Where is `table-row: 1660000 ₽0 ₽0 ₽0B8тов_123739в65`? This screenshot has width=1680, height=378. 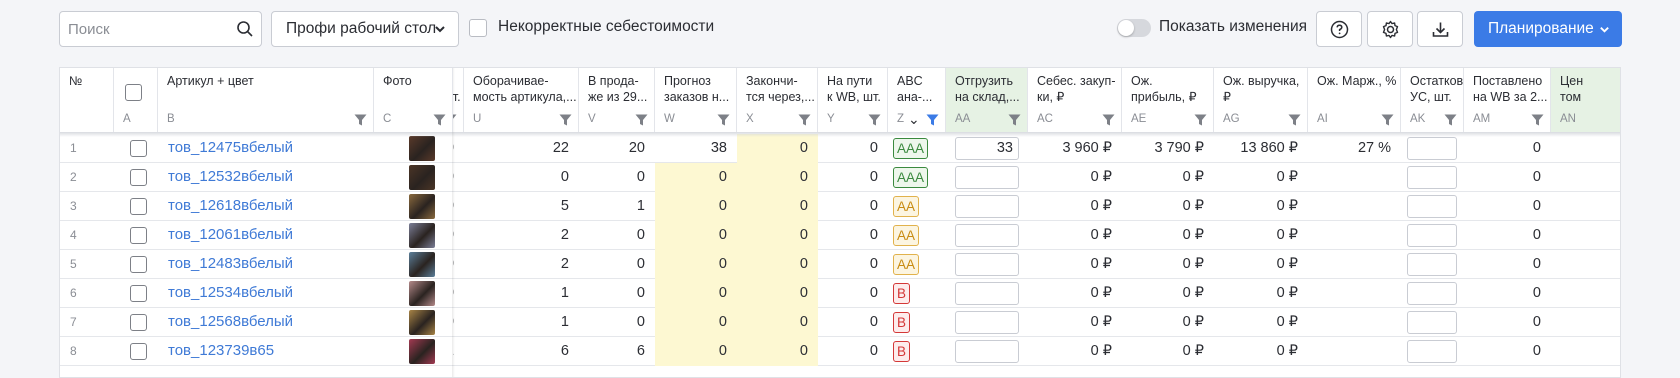
table-row: 1660000 ₽0 ₽0 ₽0B8тов_123739в65 is located at coordinates (840, 351).